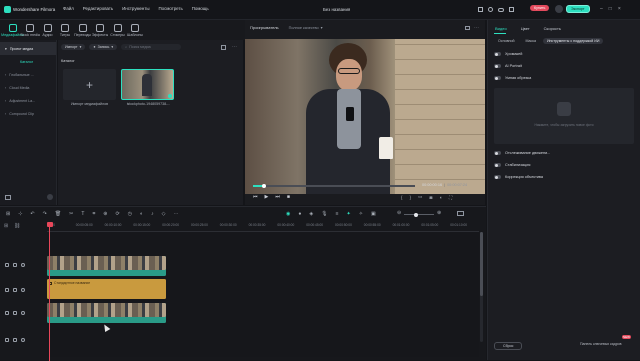 The height and width of the screenshot is (361, 640). What do you see at coordinates (89, 84) in the screenshot?
I see `import-tile: +` at bounding box center [89, 84].